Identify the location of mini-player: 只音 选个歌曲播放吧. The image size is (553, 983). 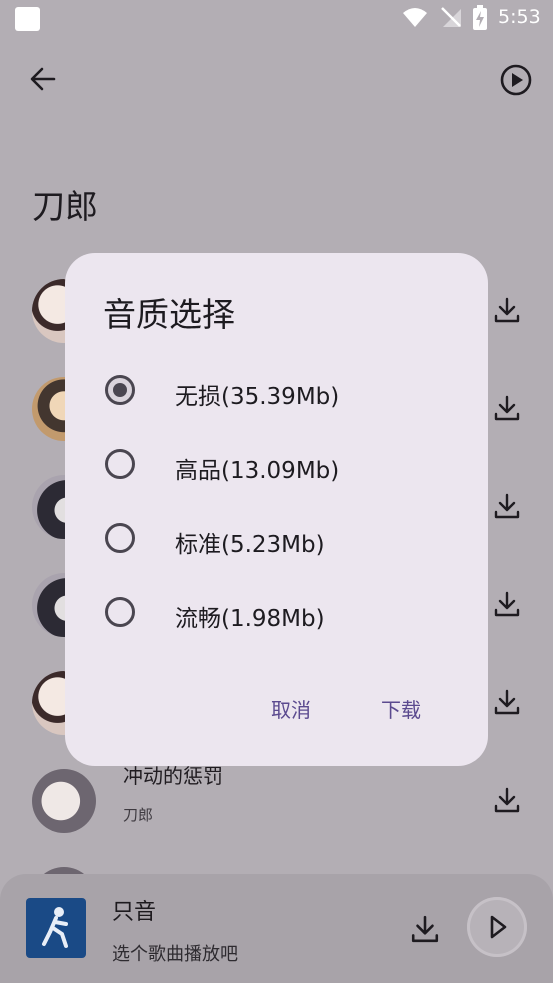
(276, 928).